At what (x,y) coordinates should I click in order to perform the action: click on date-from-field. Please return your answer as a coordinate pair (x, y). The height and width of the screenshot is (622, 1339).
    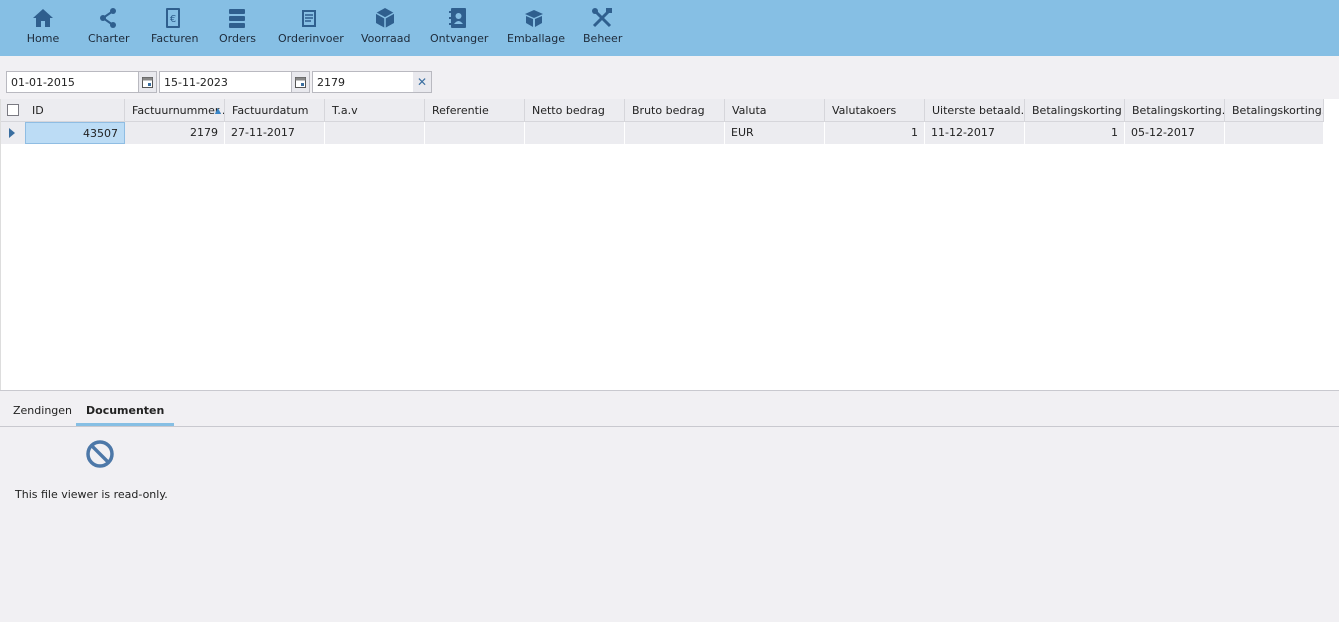
    Looking at the image, I should click on (81, 82).